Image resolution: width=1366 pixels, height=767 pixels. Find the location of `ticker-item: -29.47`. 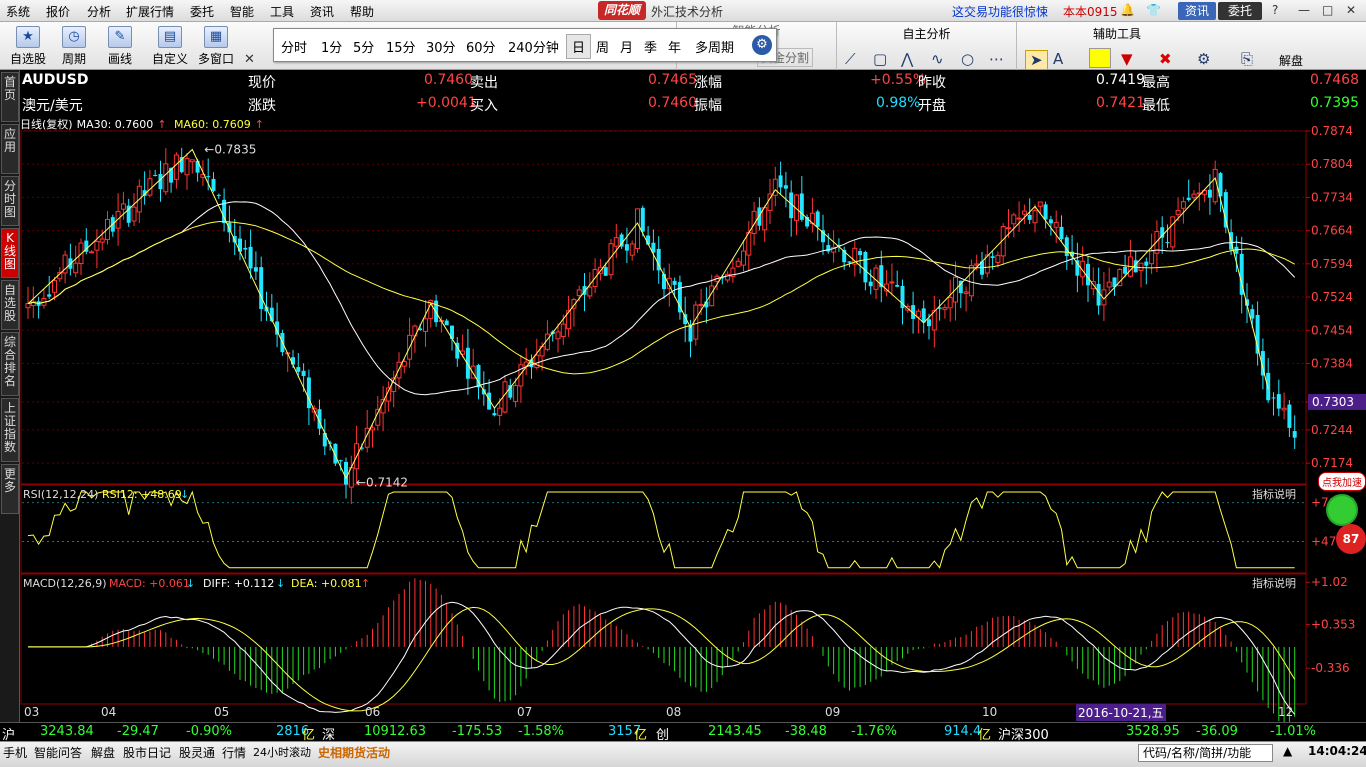

ticker-item: -29.47 is located at coordinates (138, 731).